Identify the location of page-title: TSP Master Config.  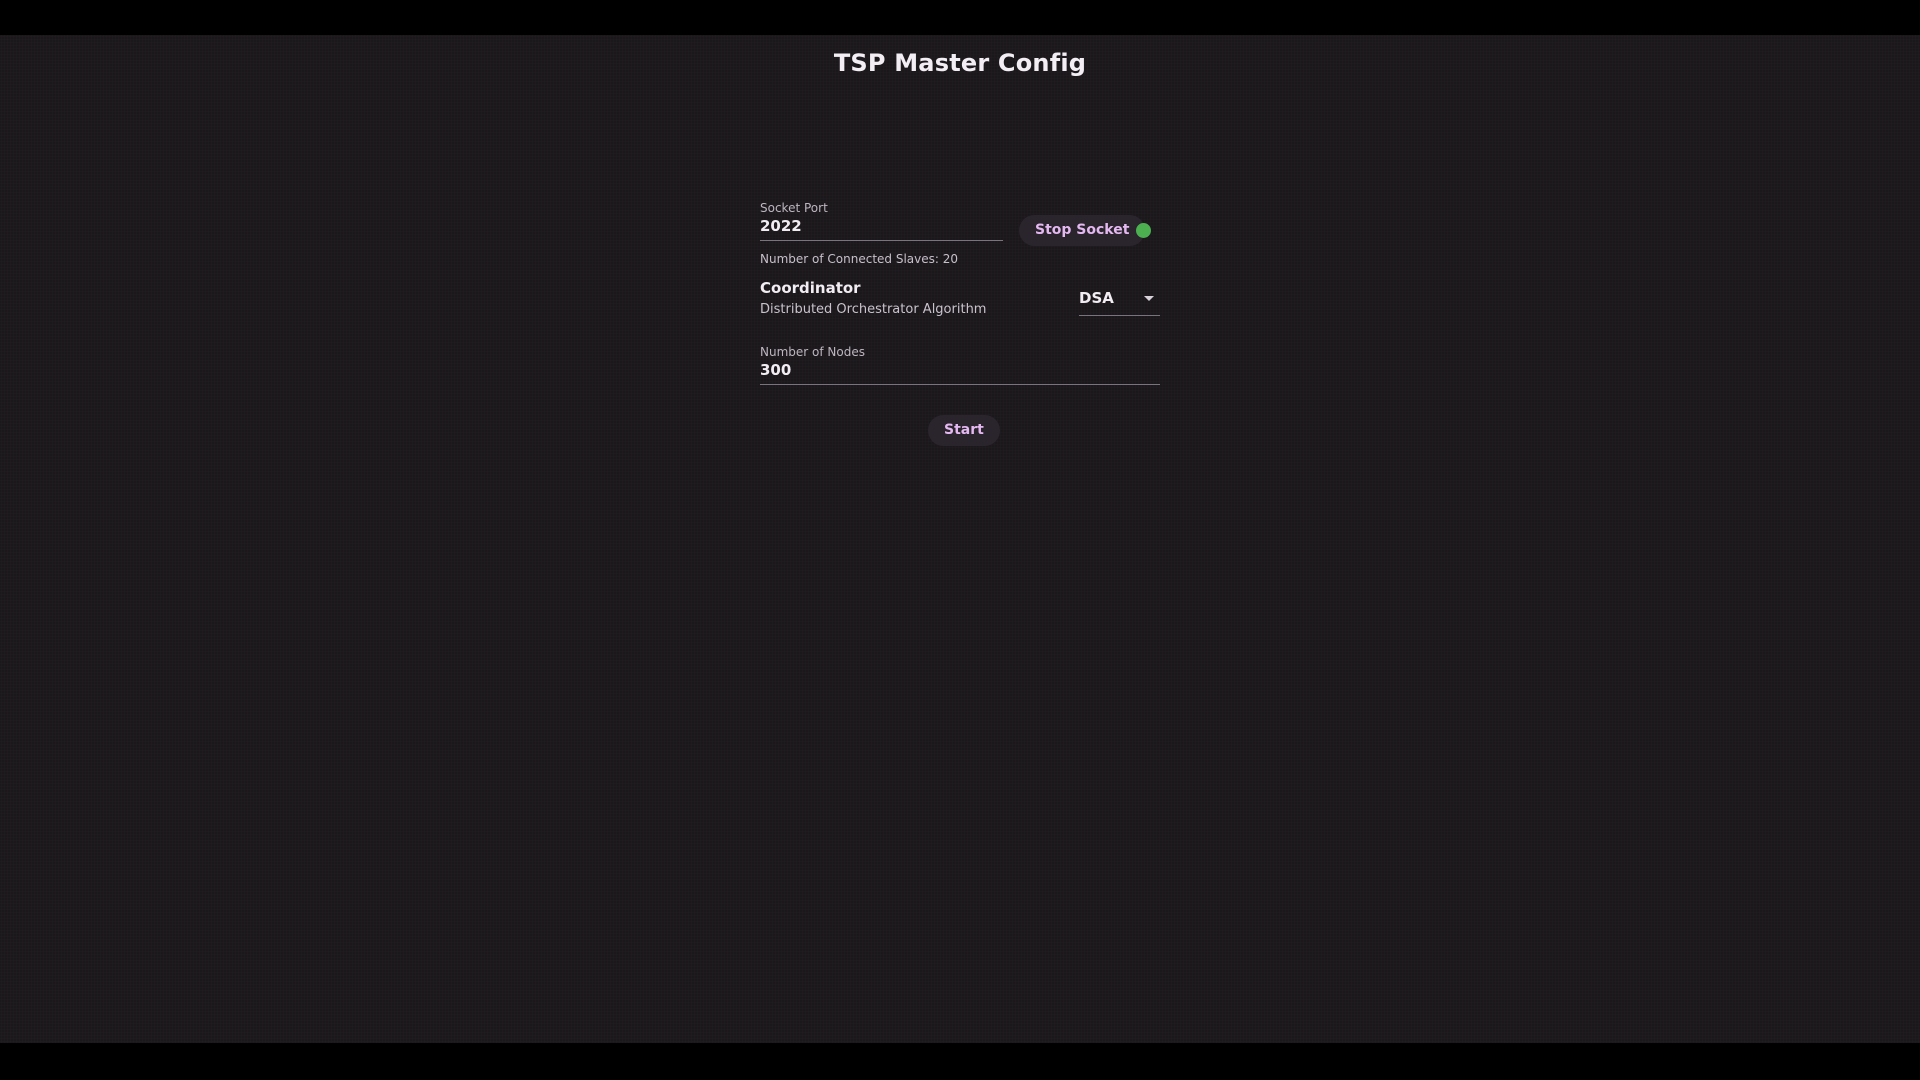
(960, 63).